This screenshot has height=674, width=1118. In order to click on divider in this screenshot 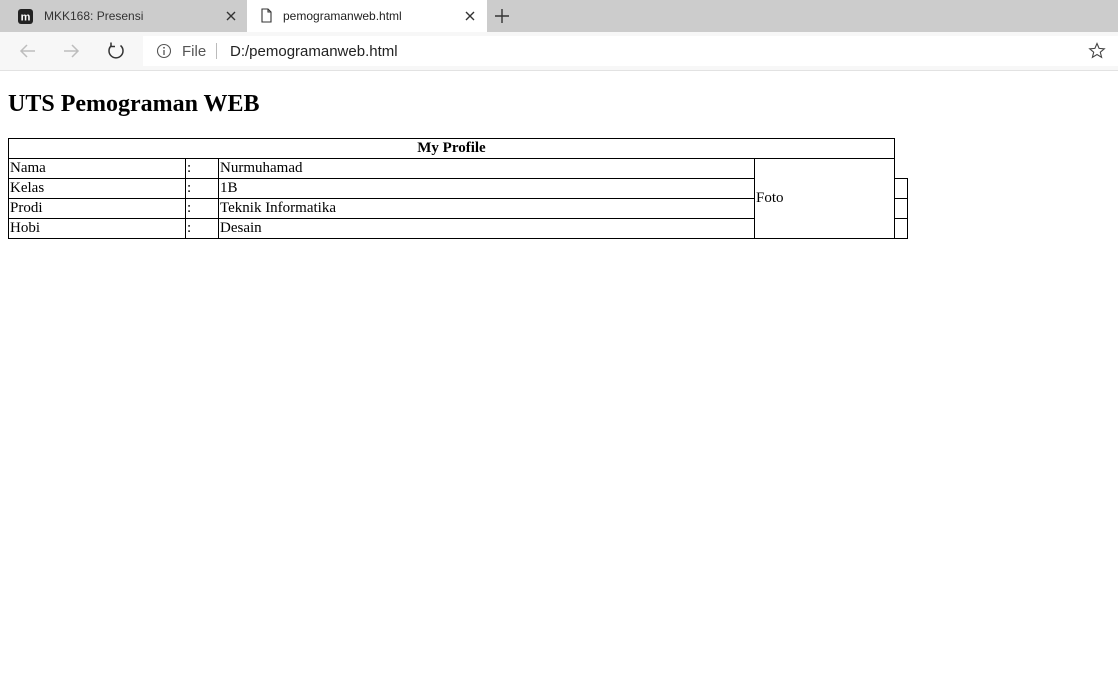, I will do `click(216, 51)`.